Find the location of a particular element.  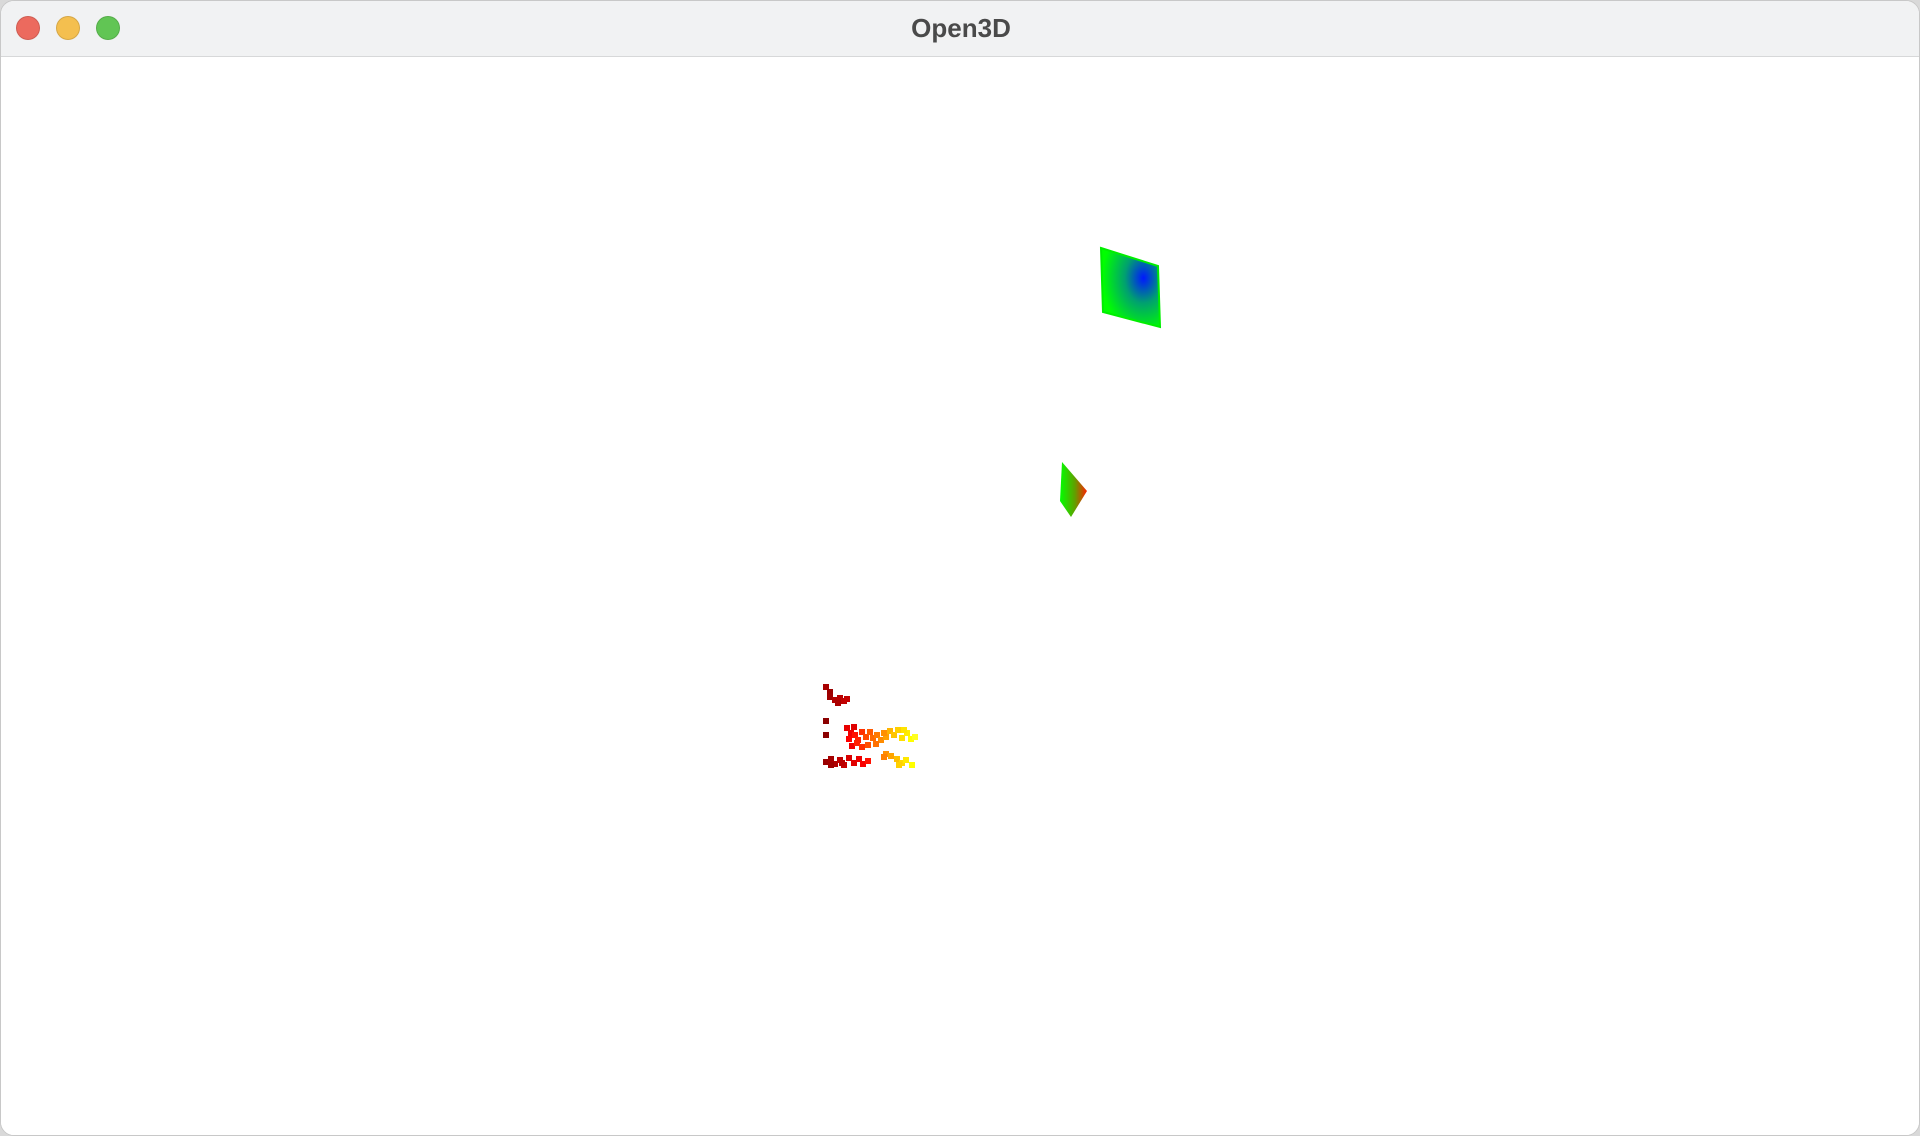

point-cloud-heat is located at coordinates (870, 726).